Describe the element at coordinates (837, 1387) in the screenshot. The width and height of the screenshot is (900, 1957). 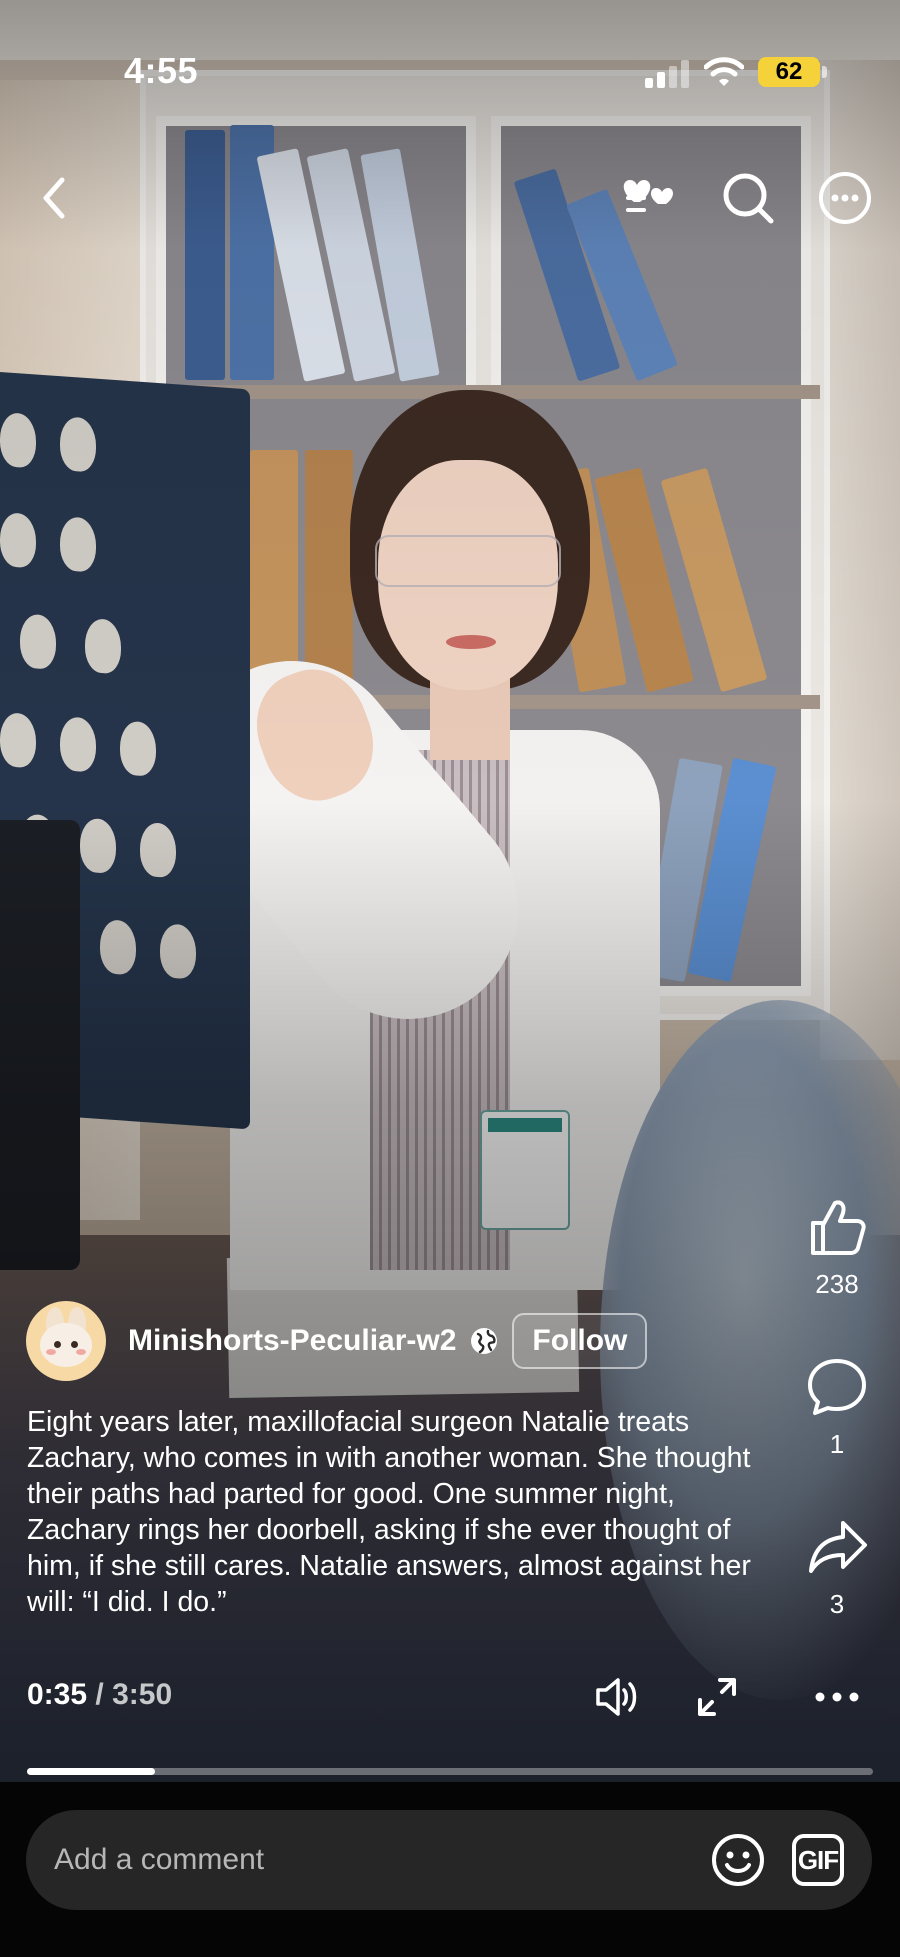
I see `comment-bubble-icon` at that location.